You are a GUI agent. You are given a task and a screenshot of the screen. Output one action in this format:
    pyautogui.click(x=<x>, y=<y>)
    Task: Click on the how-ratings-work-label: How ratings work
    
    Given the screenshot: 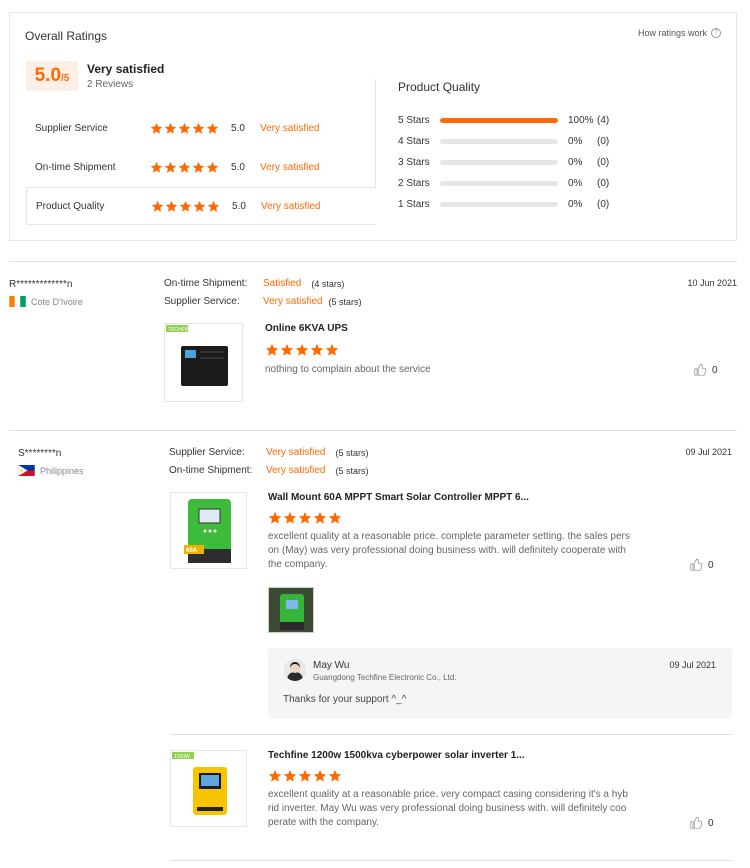 What is the action you would take?
    pyautogui.click(x=672, y=33)
    